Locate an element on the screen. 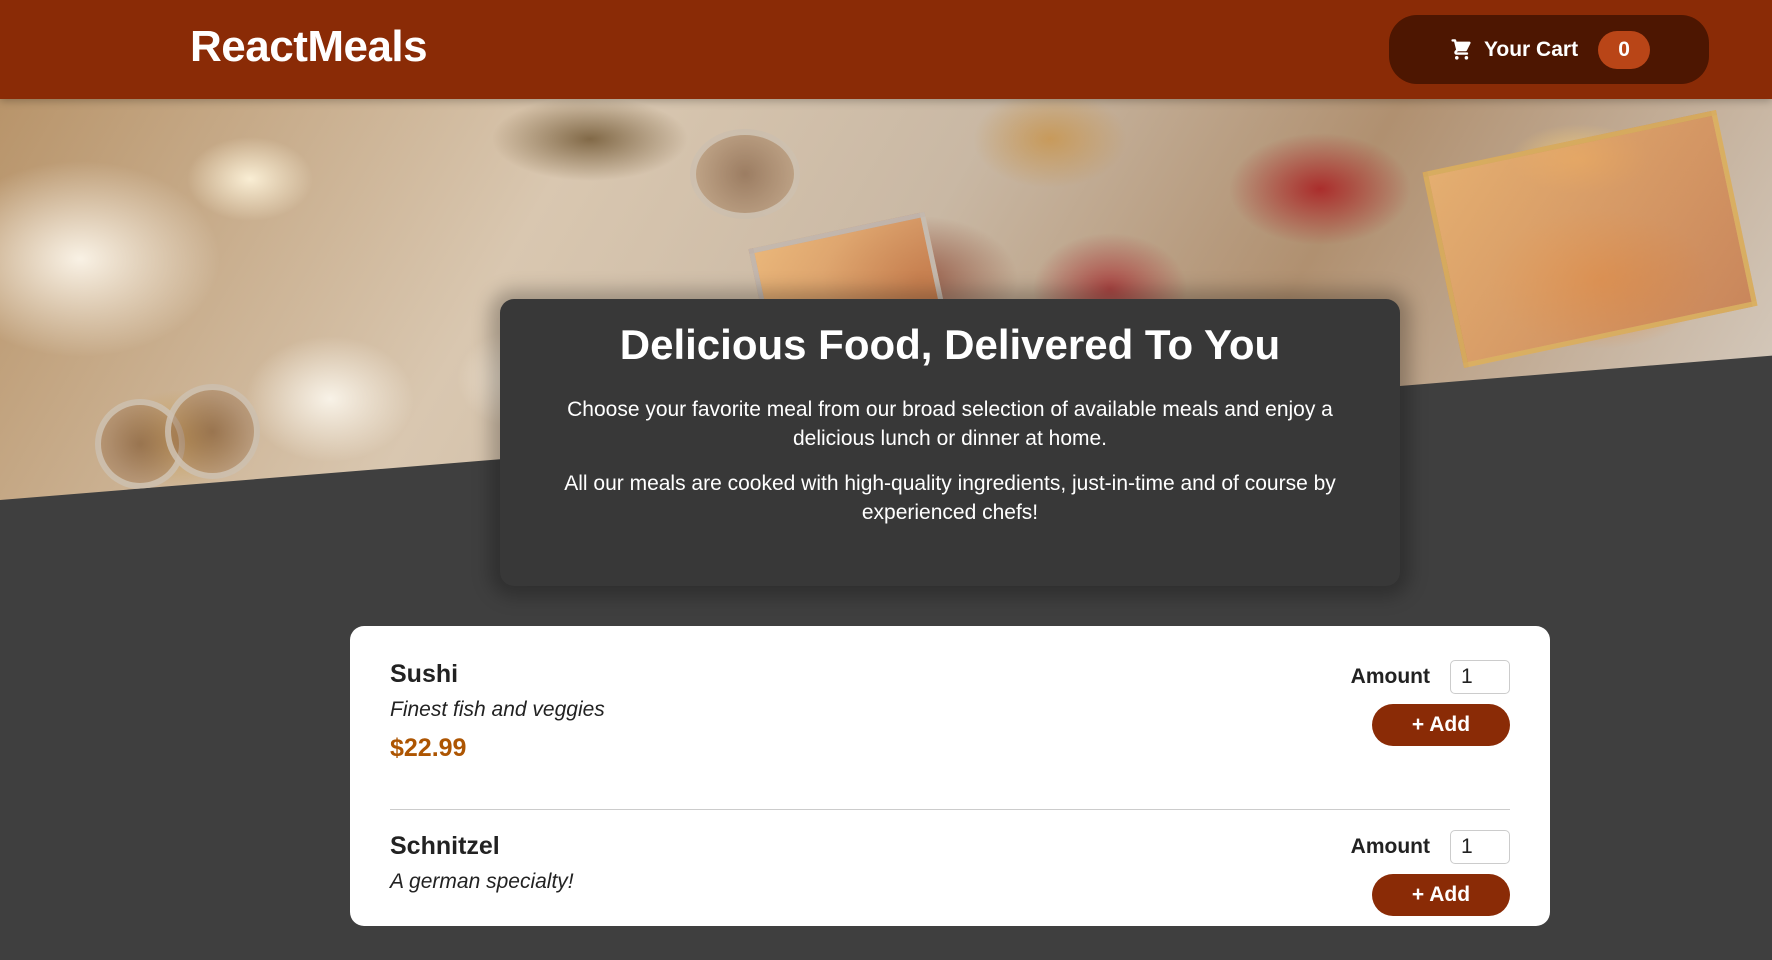 The image size is (1772, 960). meal-price: $22.99 is located at coordinates (428, 748).